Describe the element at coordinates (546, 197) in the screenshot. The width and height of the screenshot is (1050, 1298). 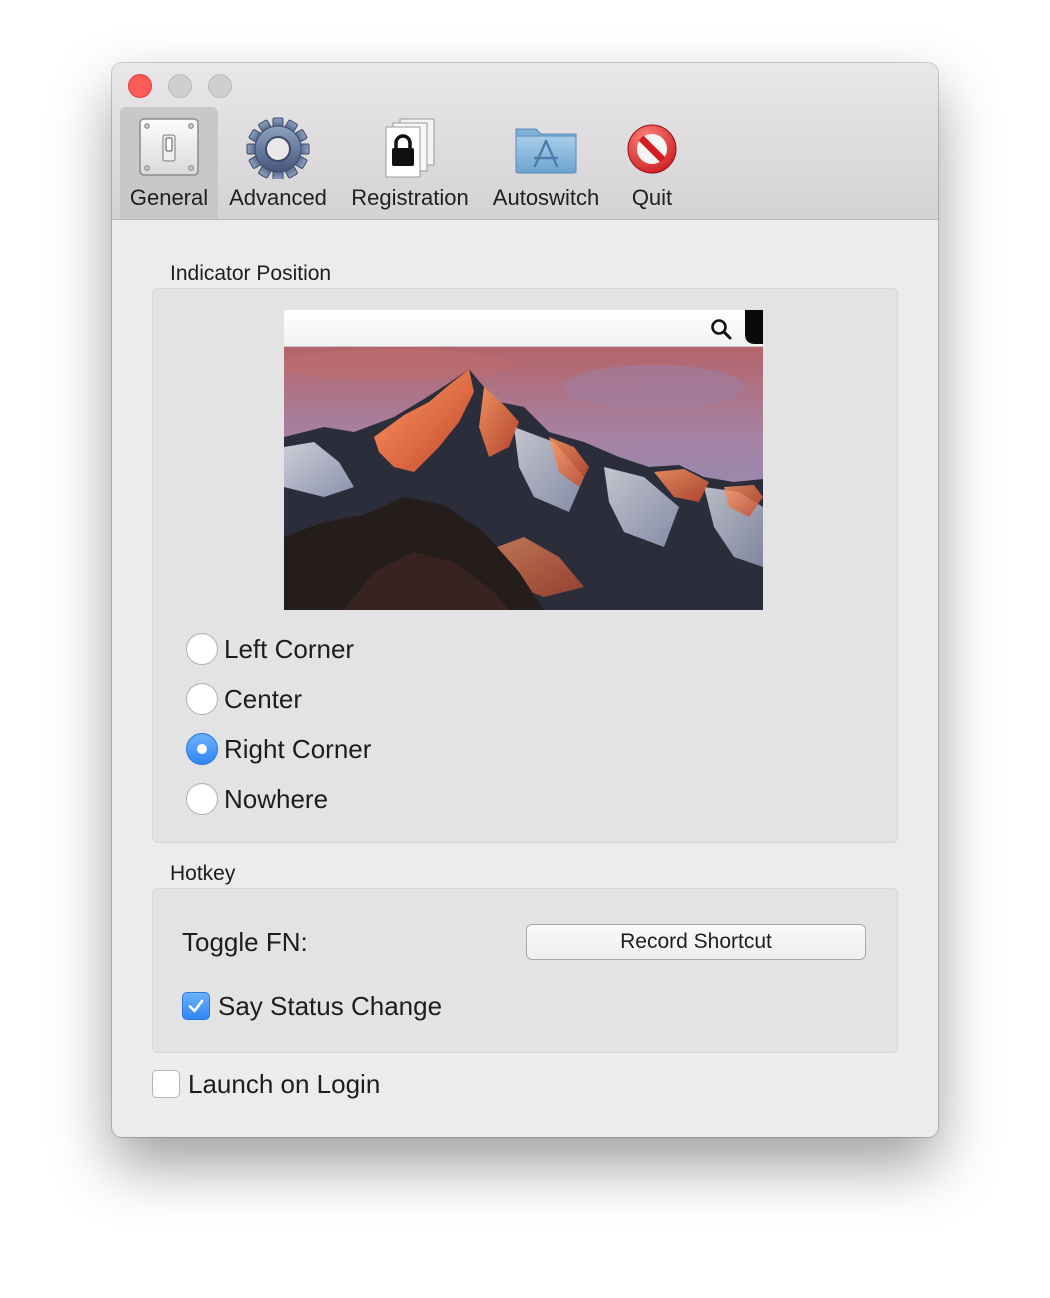
I see `tab-label: Autoswitch` at that location.